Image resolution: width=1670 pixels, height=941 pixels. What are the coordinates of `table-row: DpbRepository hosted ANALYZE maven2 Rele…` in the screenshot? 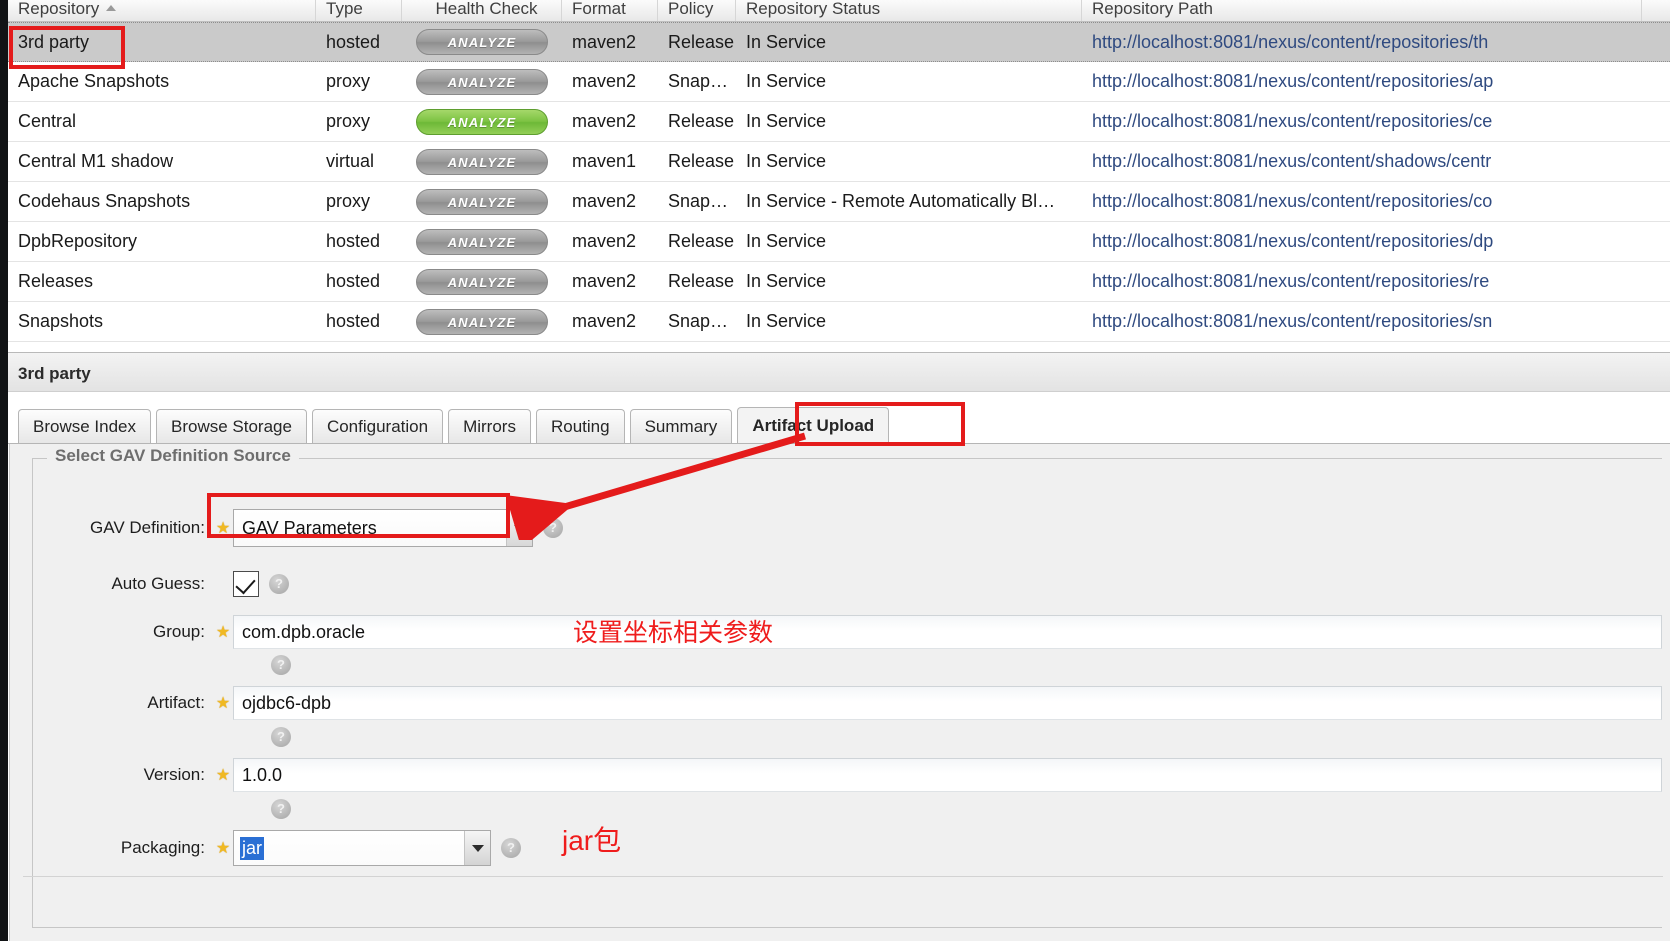 It's located at (839, 242).